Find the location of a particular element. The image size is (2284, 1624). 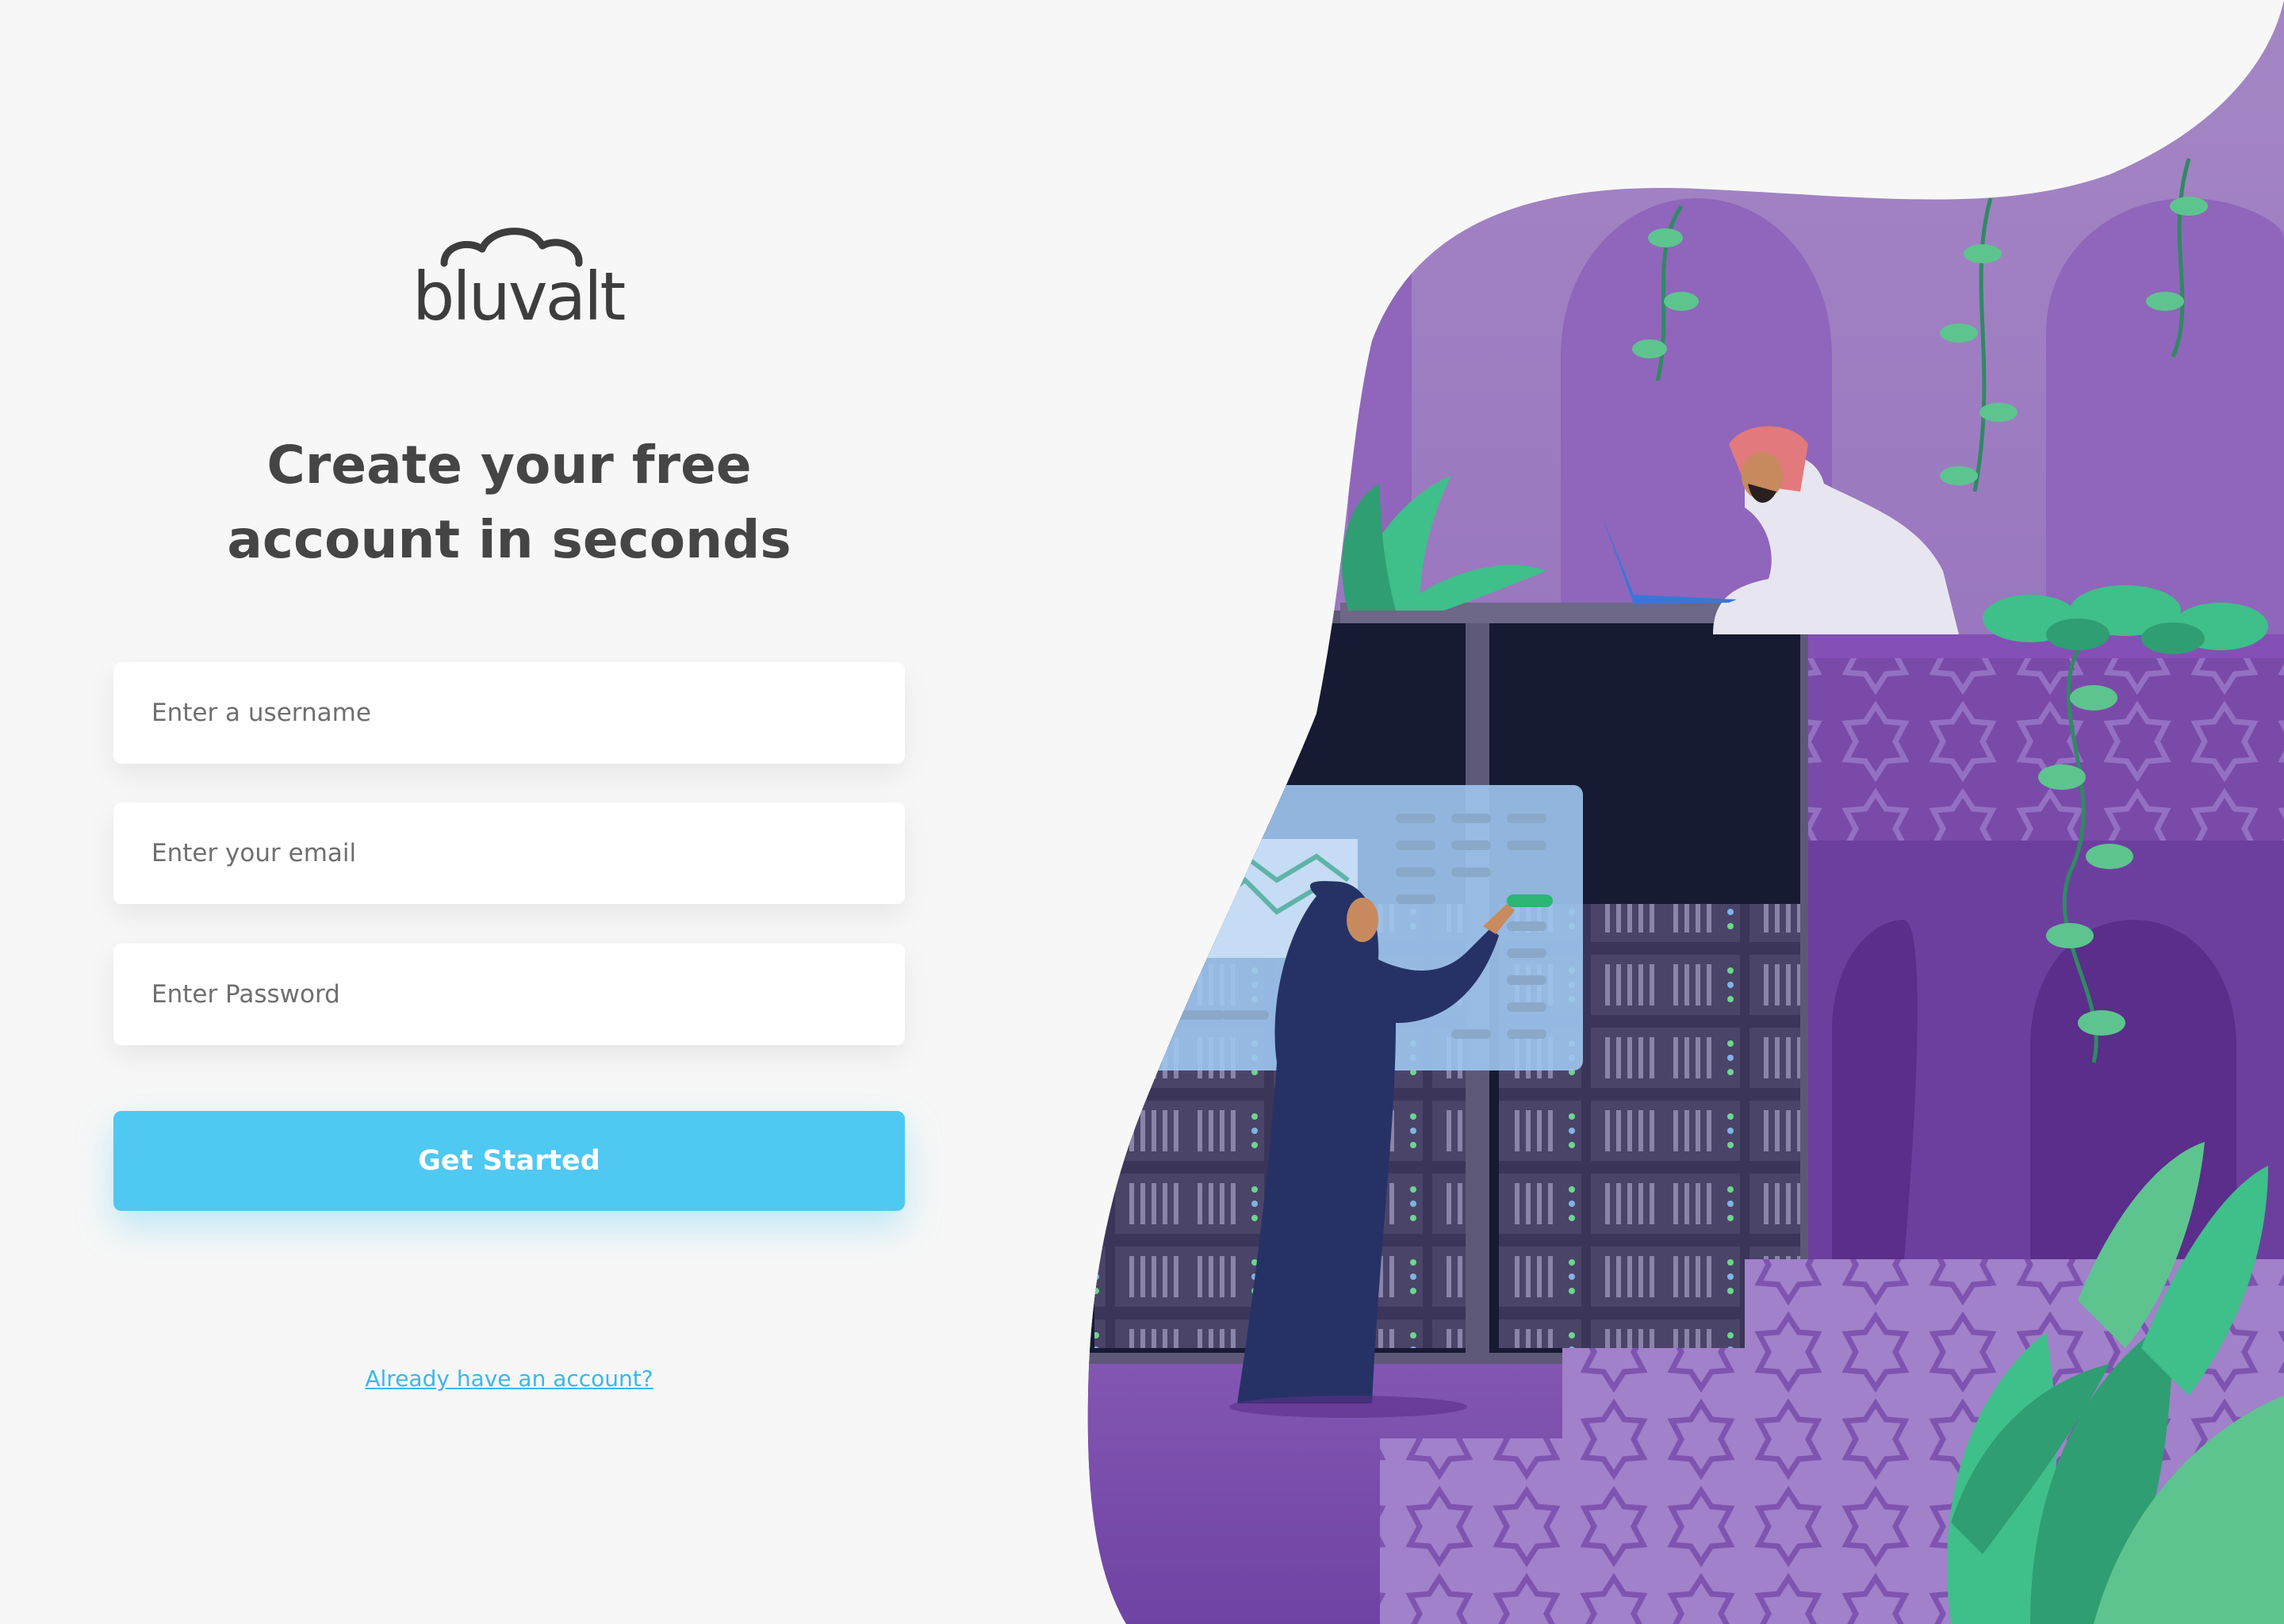

page-title-line-2: account in seconds is located at coordinates (509, 539).